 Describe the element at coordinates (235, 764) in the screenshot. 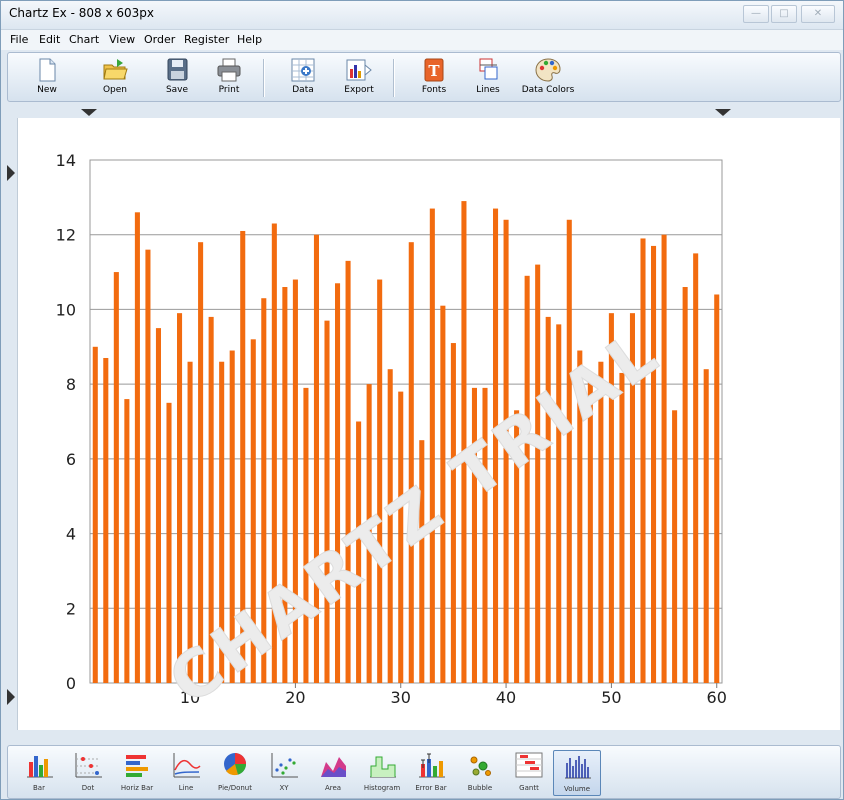

I see `pie-chart-icon` at that location.